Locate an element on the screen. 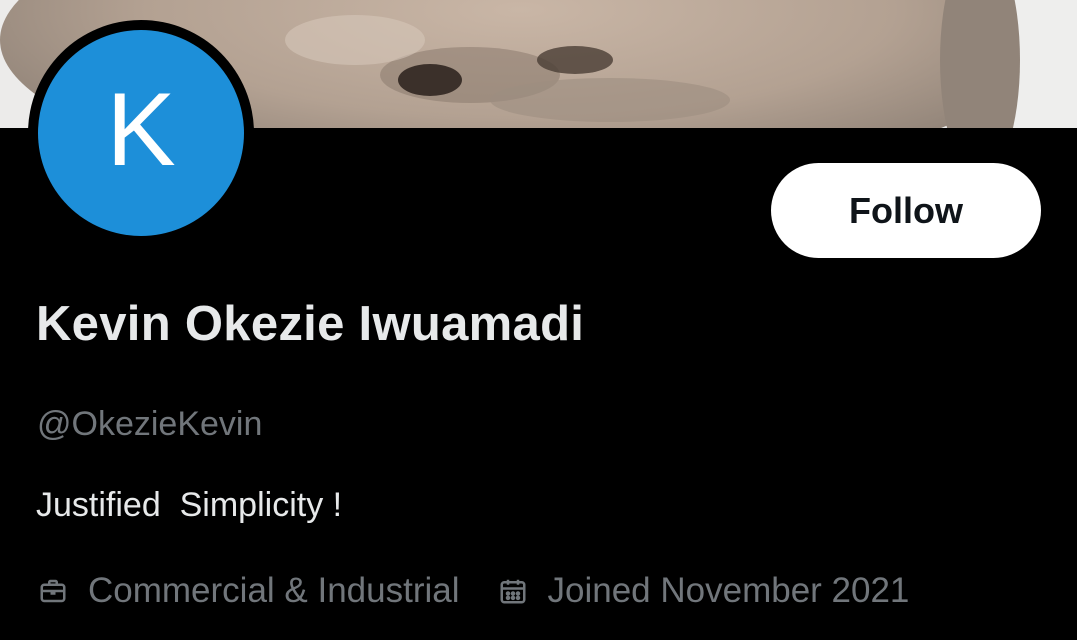 The width and height of the screenshot is (1077, 640). avatar: K is located at coordinates (141, 133).